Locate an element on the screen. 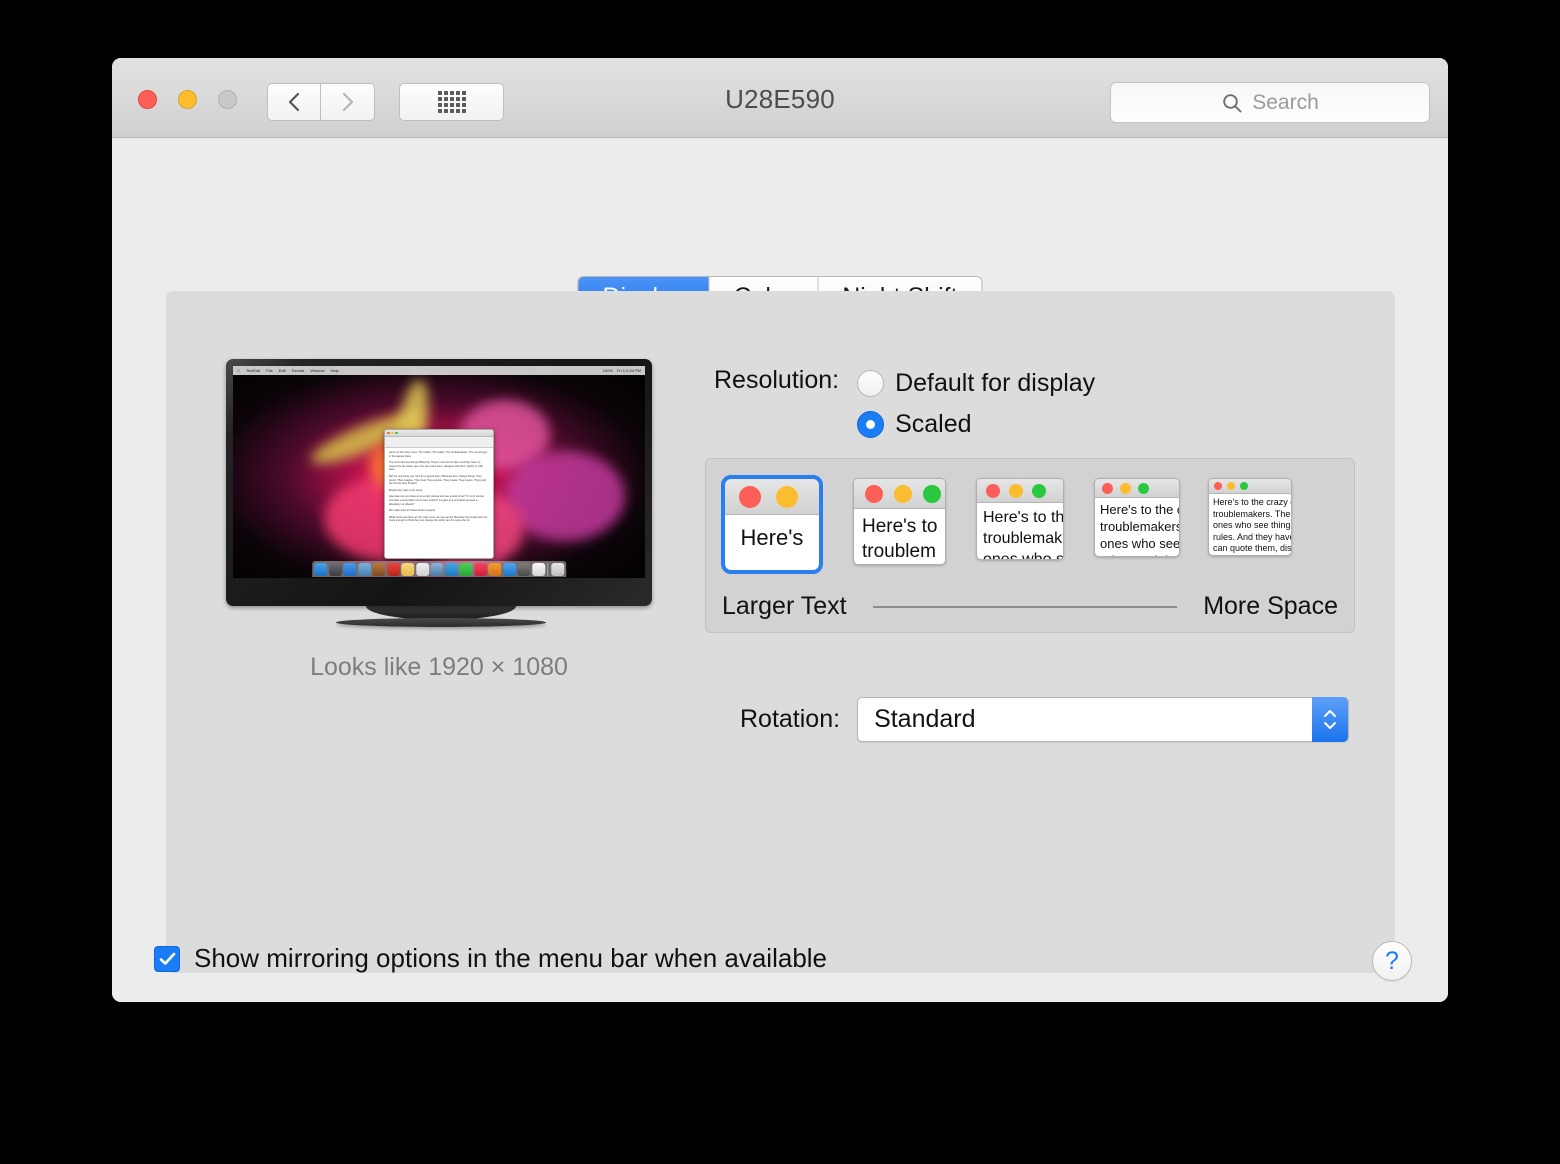 This screenshot has height=1164, width=1560. mirroring-checkbox is located at coordinates (167, 958).